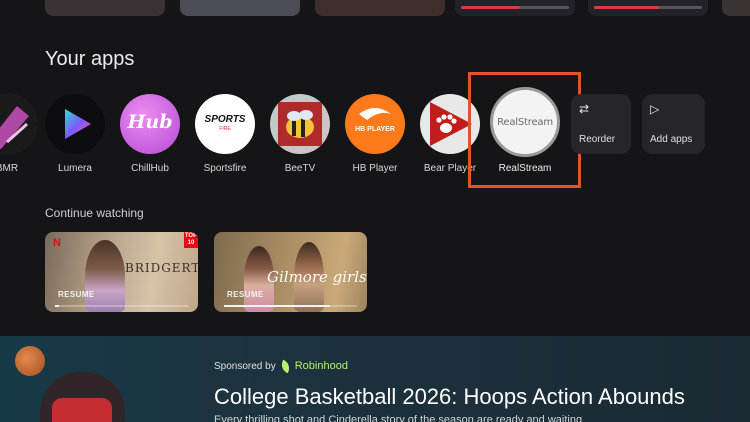  I want to click on realstream-logo-text: RealStream, so click(525, 122).